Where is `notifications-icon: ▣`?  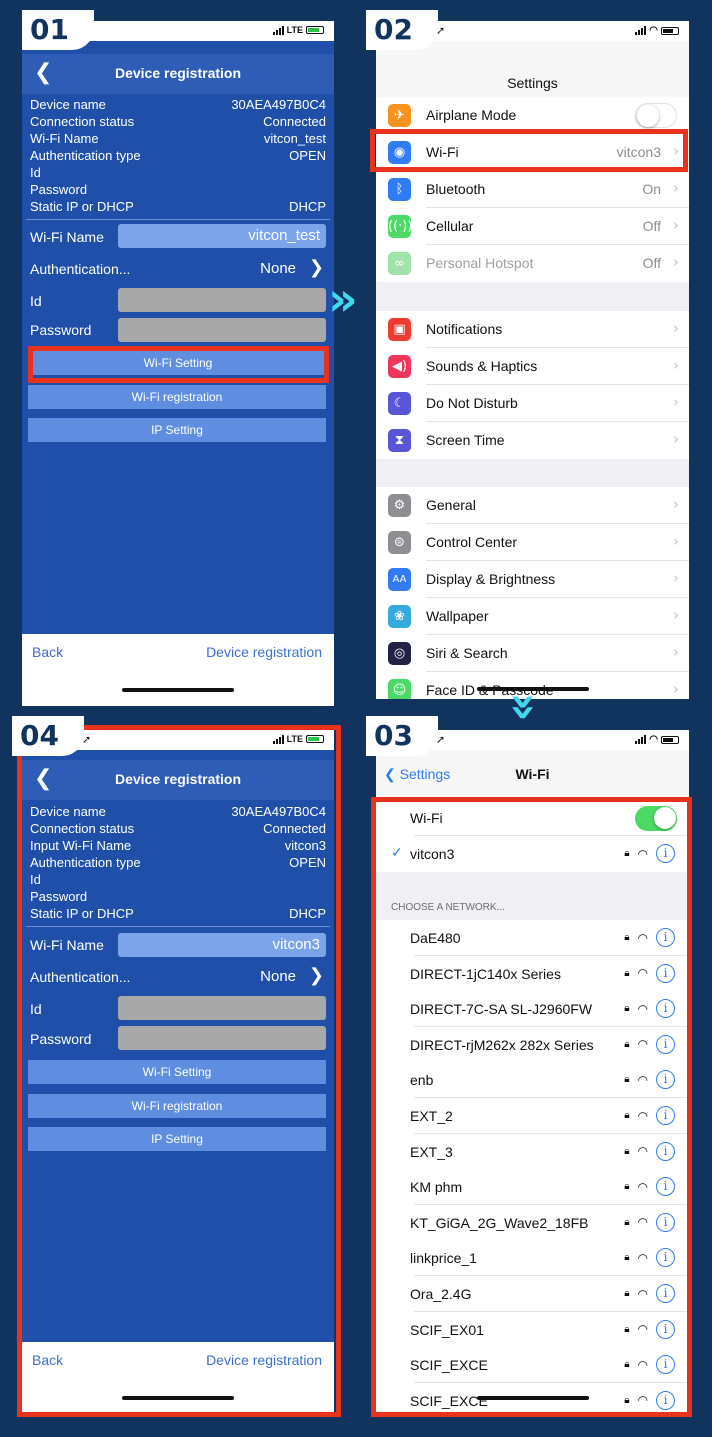 notifications-icon: ▣ is located at coordinates (399, 329).